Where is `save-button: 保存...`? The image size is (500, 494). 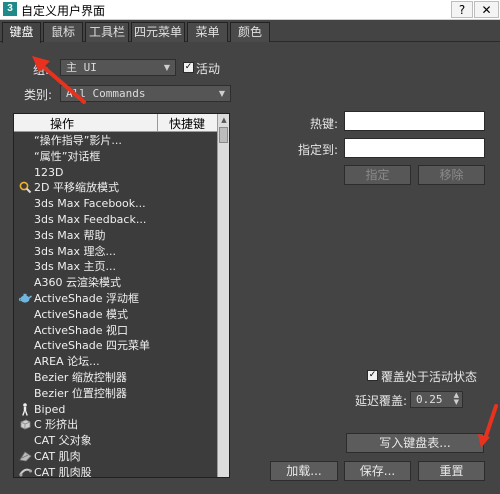 save-button: 保存... is located at coordinates (377, 471).